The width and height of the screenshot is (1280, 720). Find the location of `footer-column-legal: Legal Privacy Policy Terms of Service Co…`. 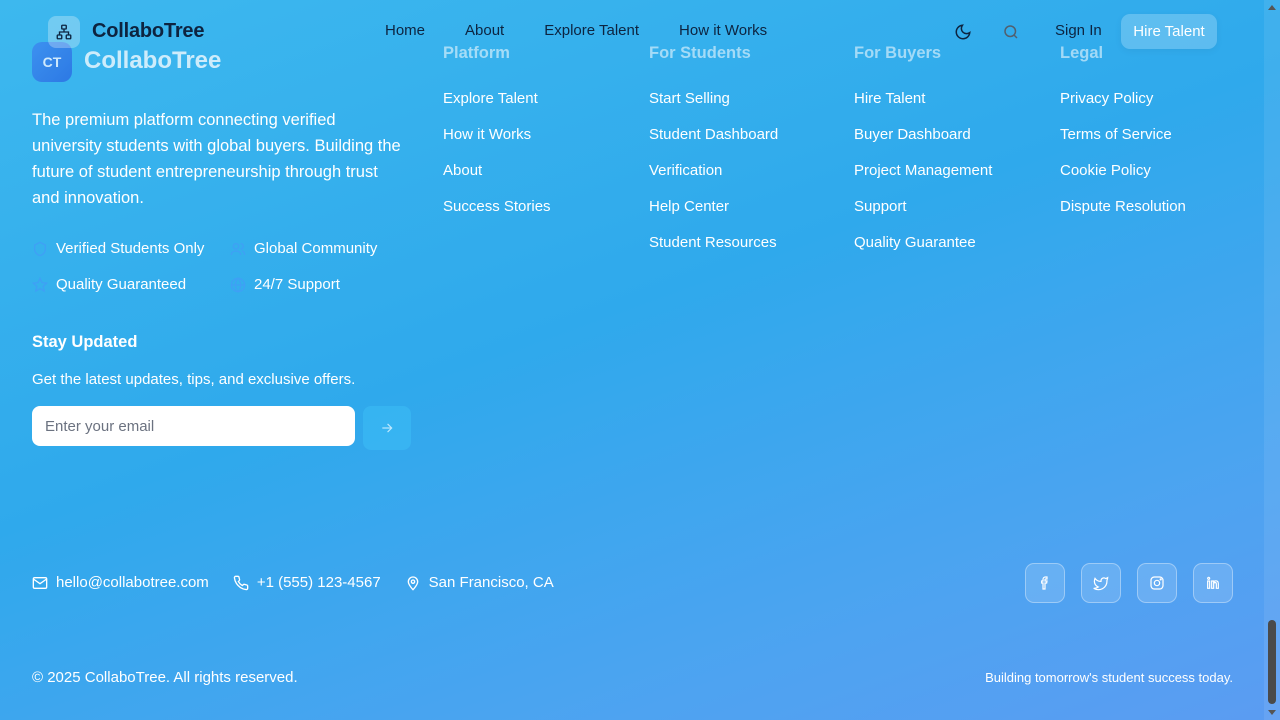

footer-column-legal: Legal Privacy Policy Terms of Service Co… is located at coordinates (1123, 139).